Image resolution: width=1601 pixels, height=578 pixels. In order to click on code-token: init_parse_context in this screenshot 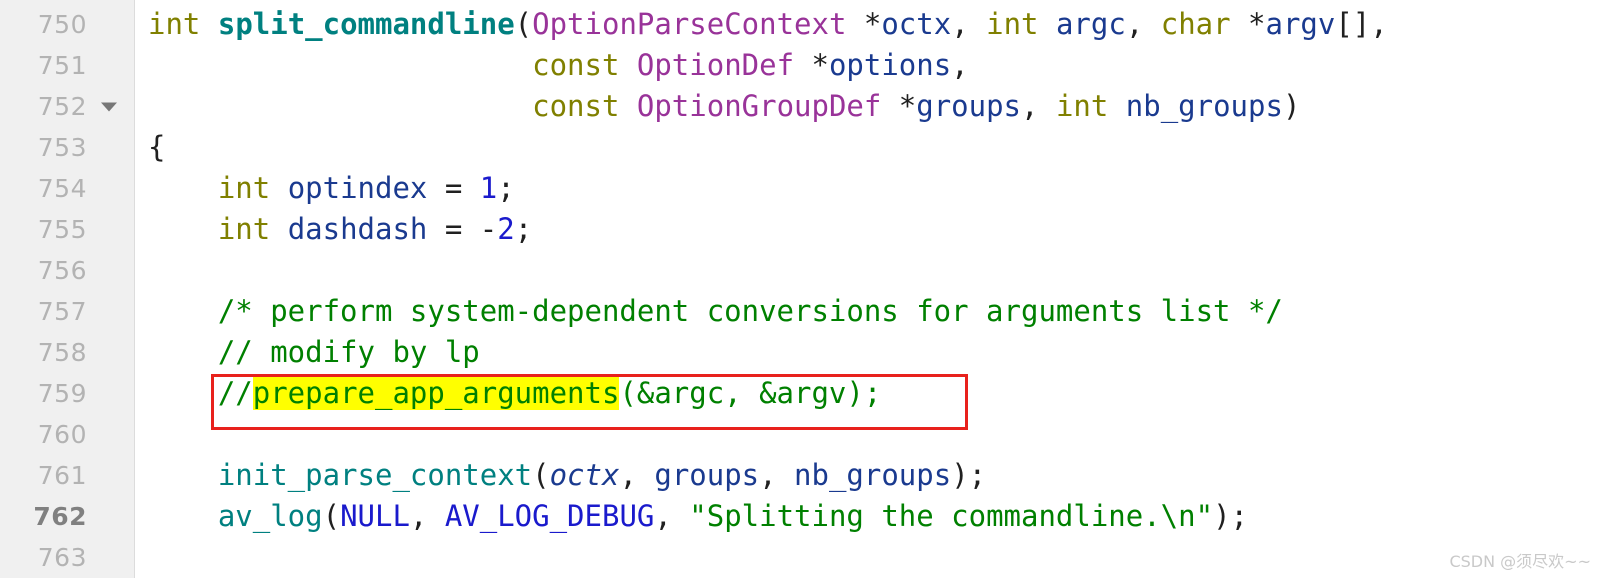, I will do `click(375, 475)`.